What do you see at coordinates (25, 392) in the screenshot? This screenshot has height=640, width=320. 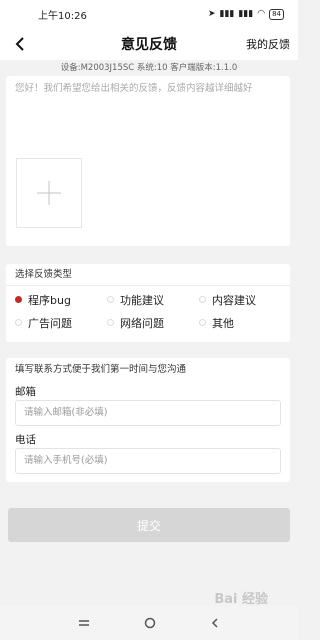 I see `email-label: 邮箱` at bounding box center [25, 392].